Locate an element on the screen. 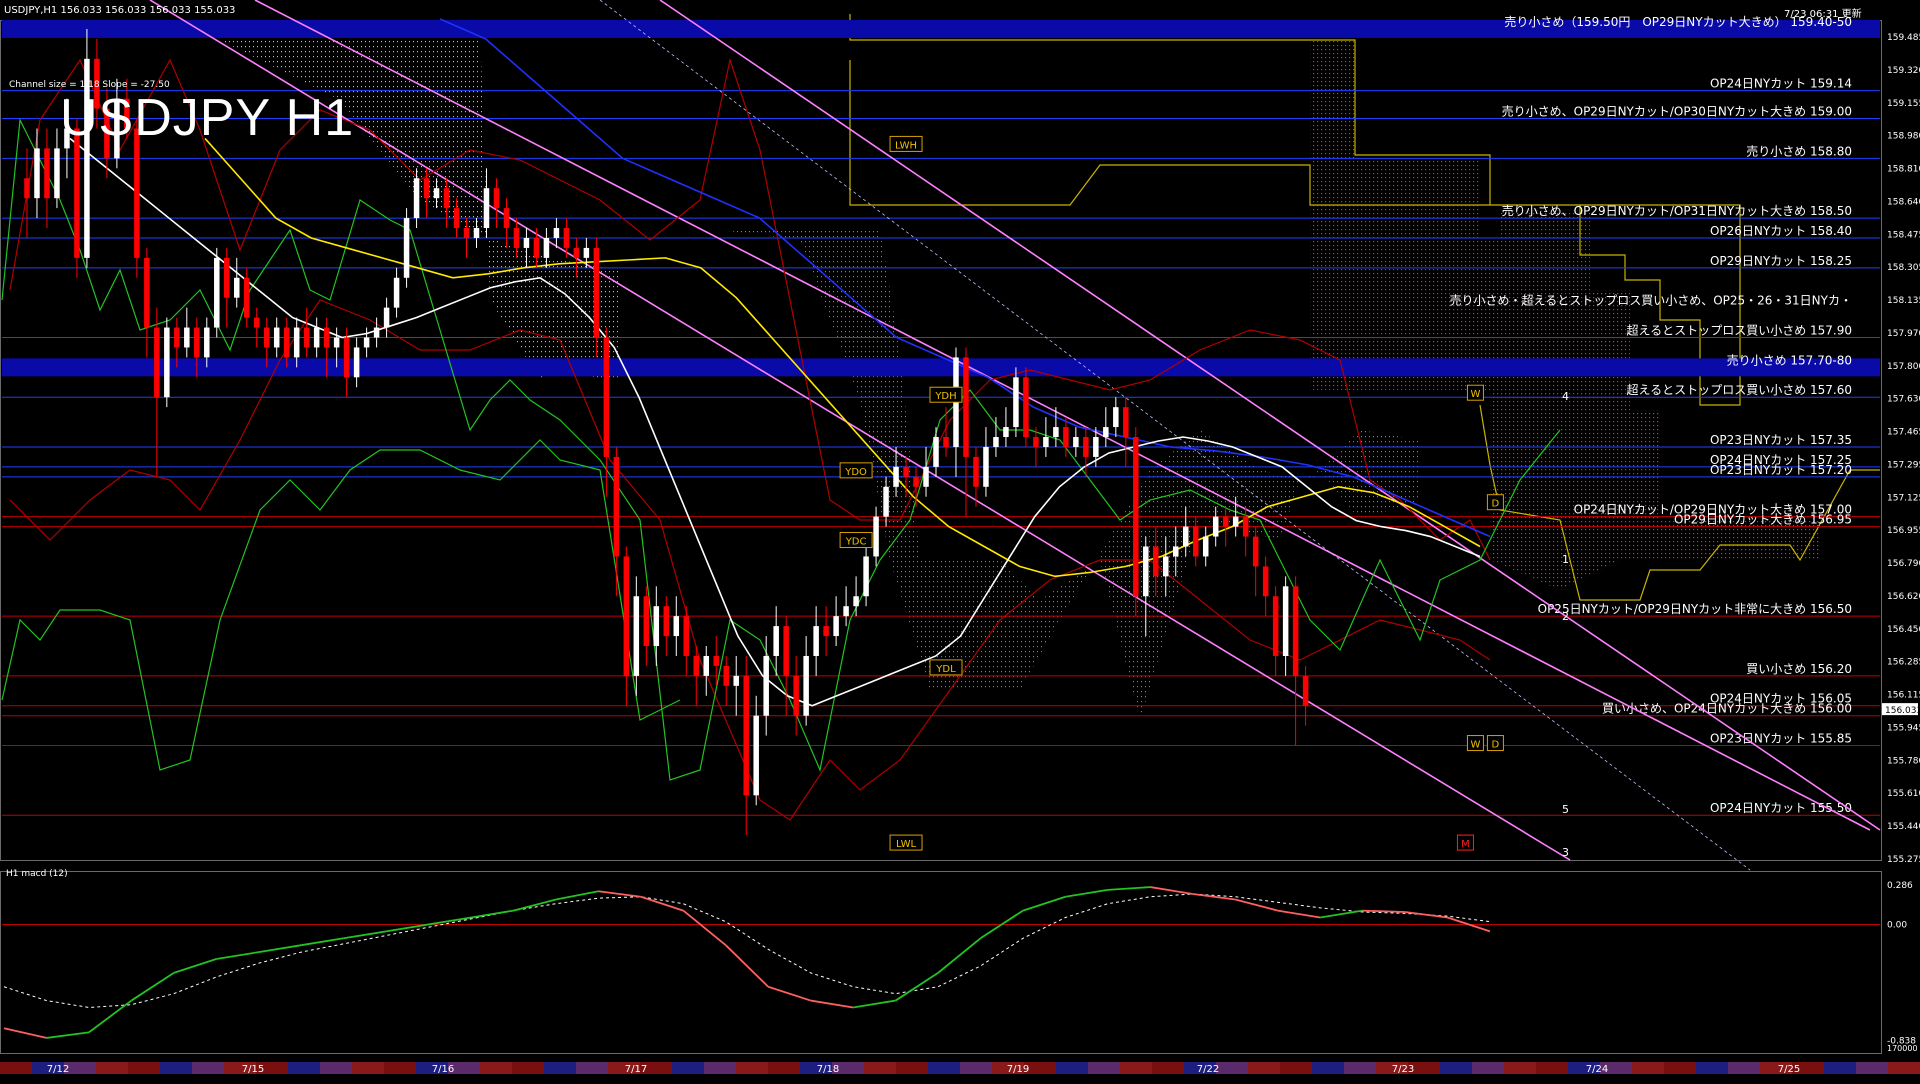  date-axis-label: 7/23 is located at coordinates (1403, 1069).